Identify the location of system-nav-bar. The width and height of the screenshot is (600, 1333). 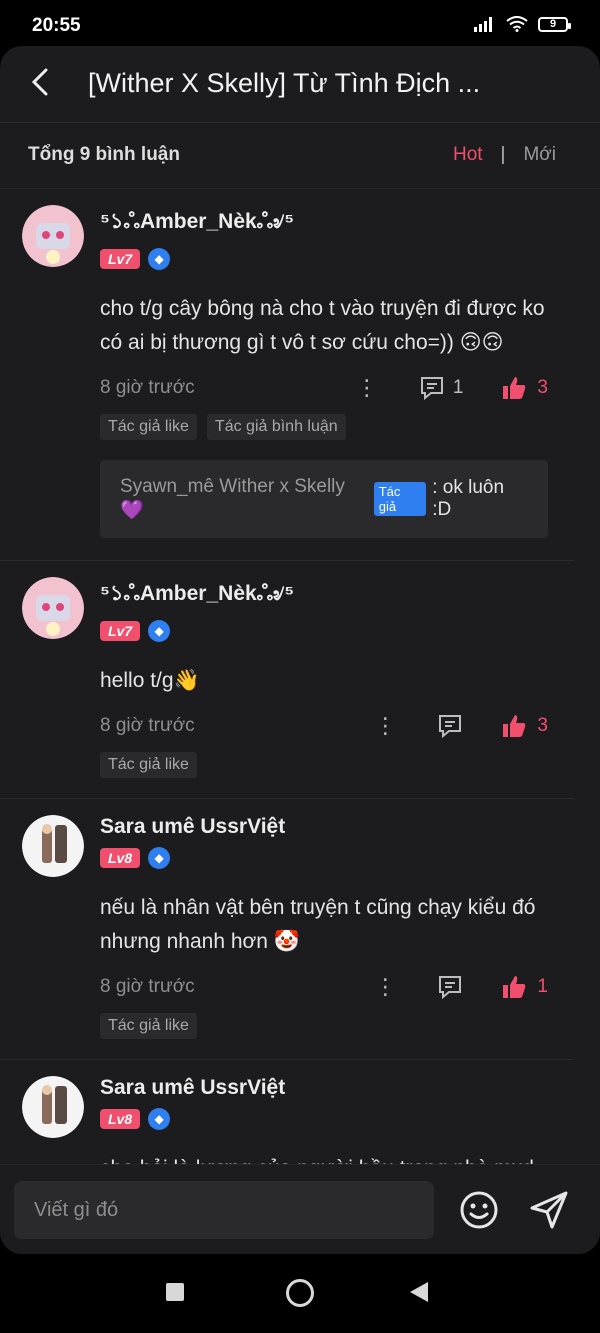
(300, 1293).